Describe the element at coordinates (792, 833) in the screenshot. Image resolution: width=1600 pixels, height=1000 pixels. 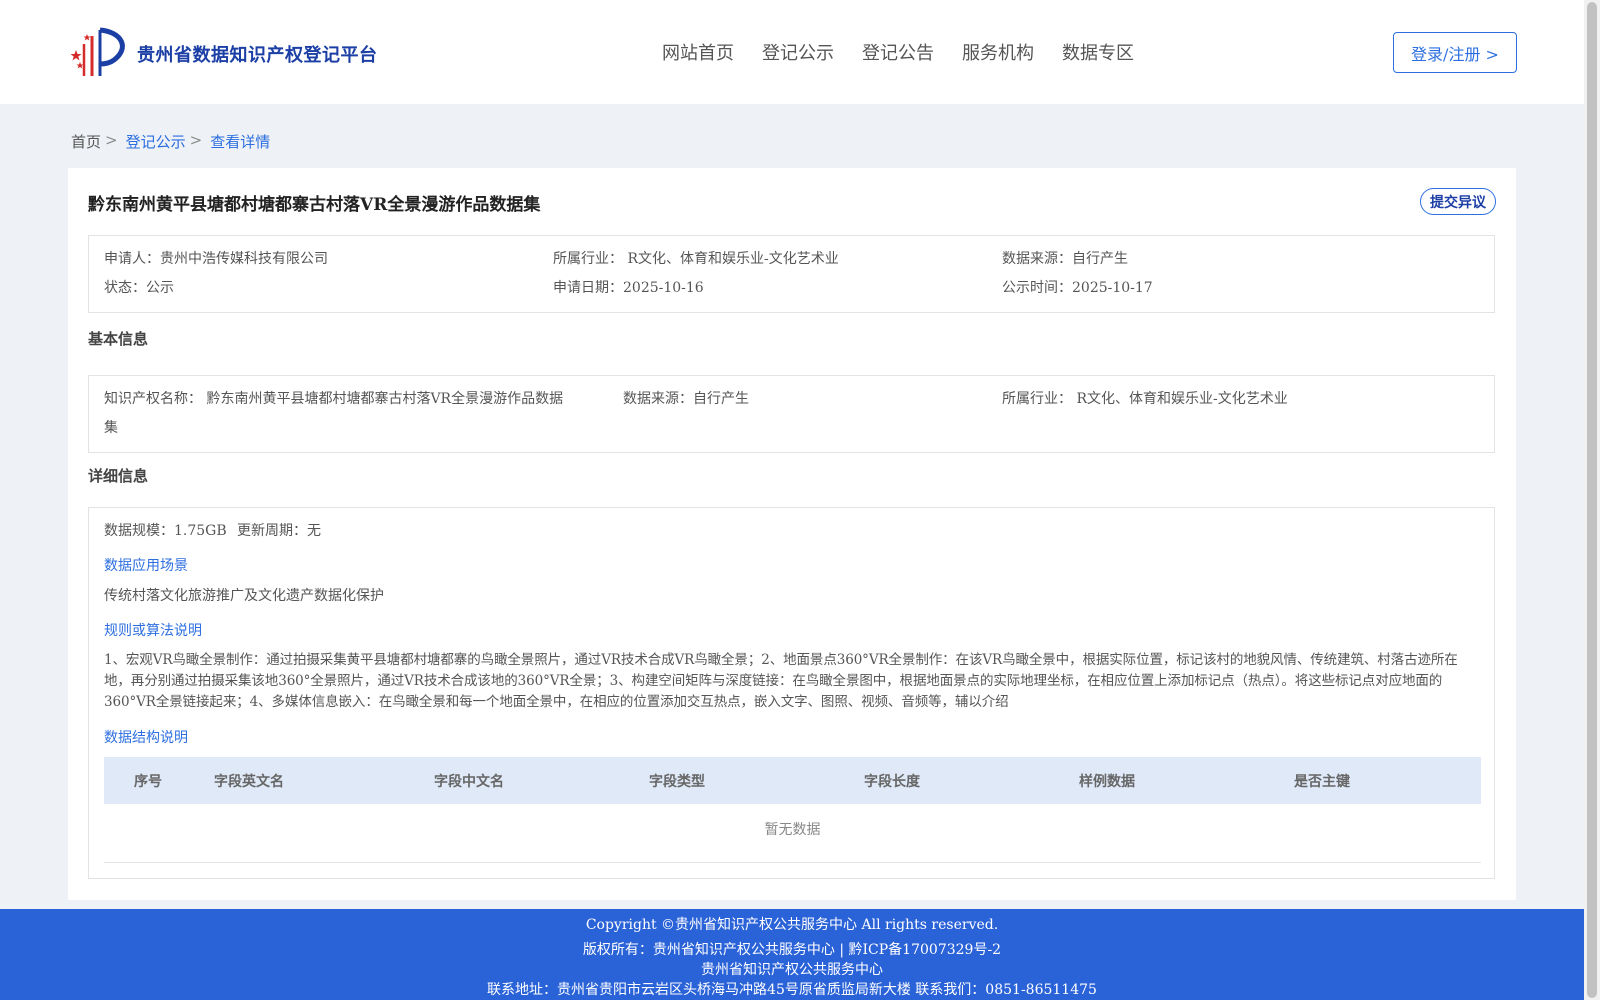
I see `table-empty-state: 暂无数据` at that location.